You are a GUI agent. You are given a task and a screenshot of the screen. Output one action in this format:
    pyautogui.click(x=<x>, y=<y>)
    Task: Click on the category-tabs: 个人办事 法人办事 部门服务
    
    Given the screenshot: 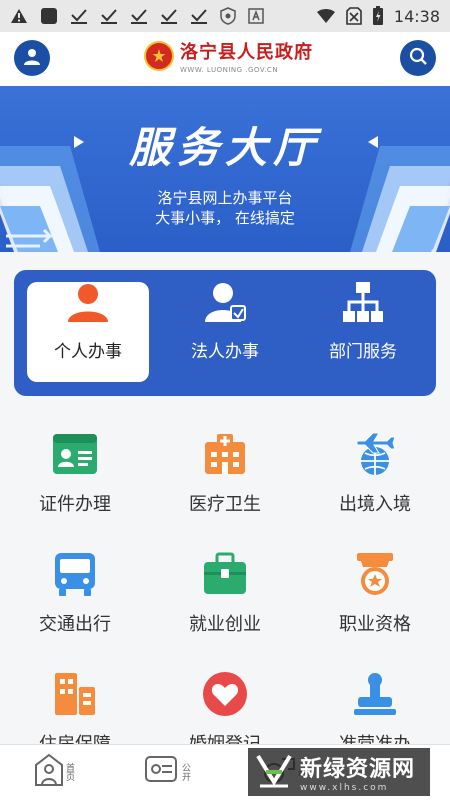 What is the action you would take?
    pyautogui.click(x=225, y=333)
    